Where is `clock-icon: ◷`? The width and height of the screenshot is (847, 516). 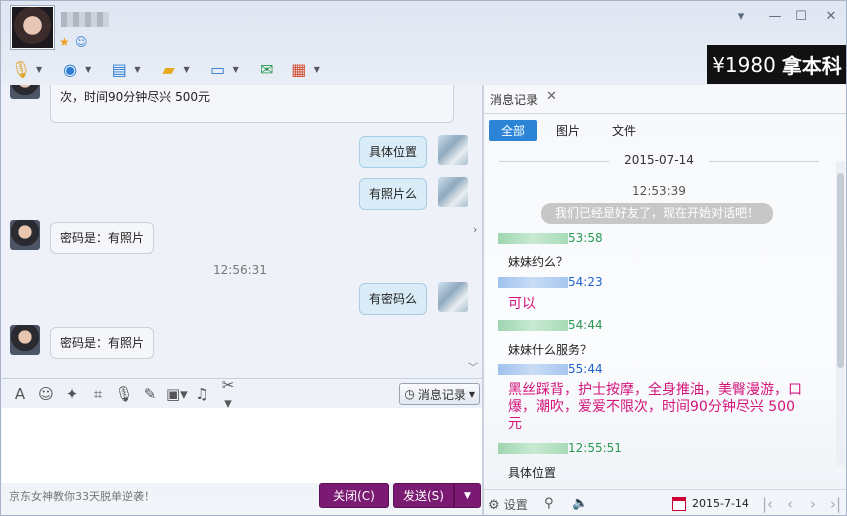
clock-icon: ◷ is located at coordinates (409, 394).